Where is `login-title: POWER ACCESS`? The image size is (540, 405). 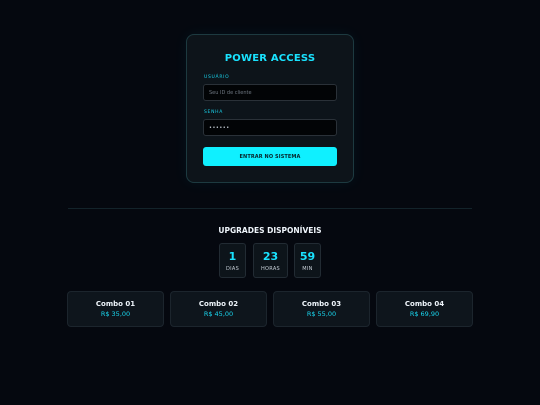
login-title: POWER ACCESS is located at coordinates (270, 58).